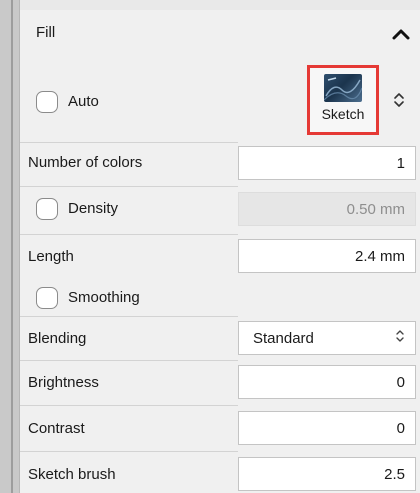 This screenshot has width=420, height=493. I want to click on sketch-mode-button: Sketch, so click(343, 100).